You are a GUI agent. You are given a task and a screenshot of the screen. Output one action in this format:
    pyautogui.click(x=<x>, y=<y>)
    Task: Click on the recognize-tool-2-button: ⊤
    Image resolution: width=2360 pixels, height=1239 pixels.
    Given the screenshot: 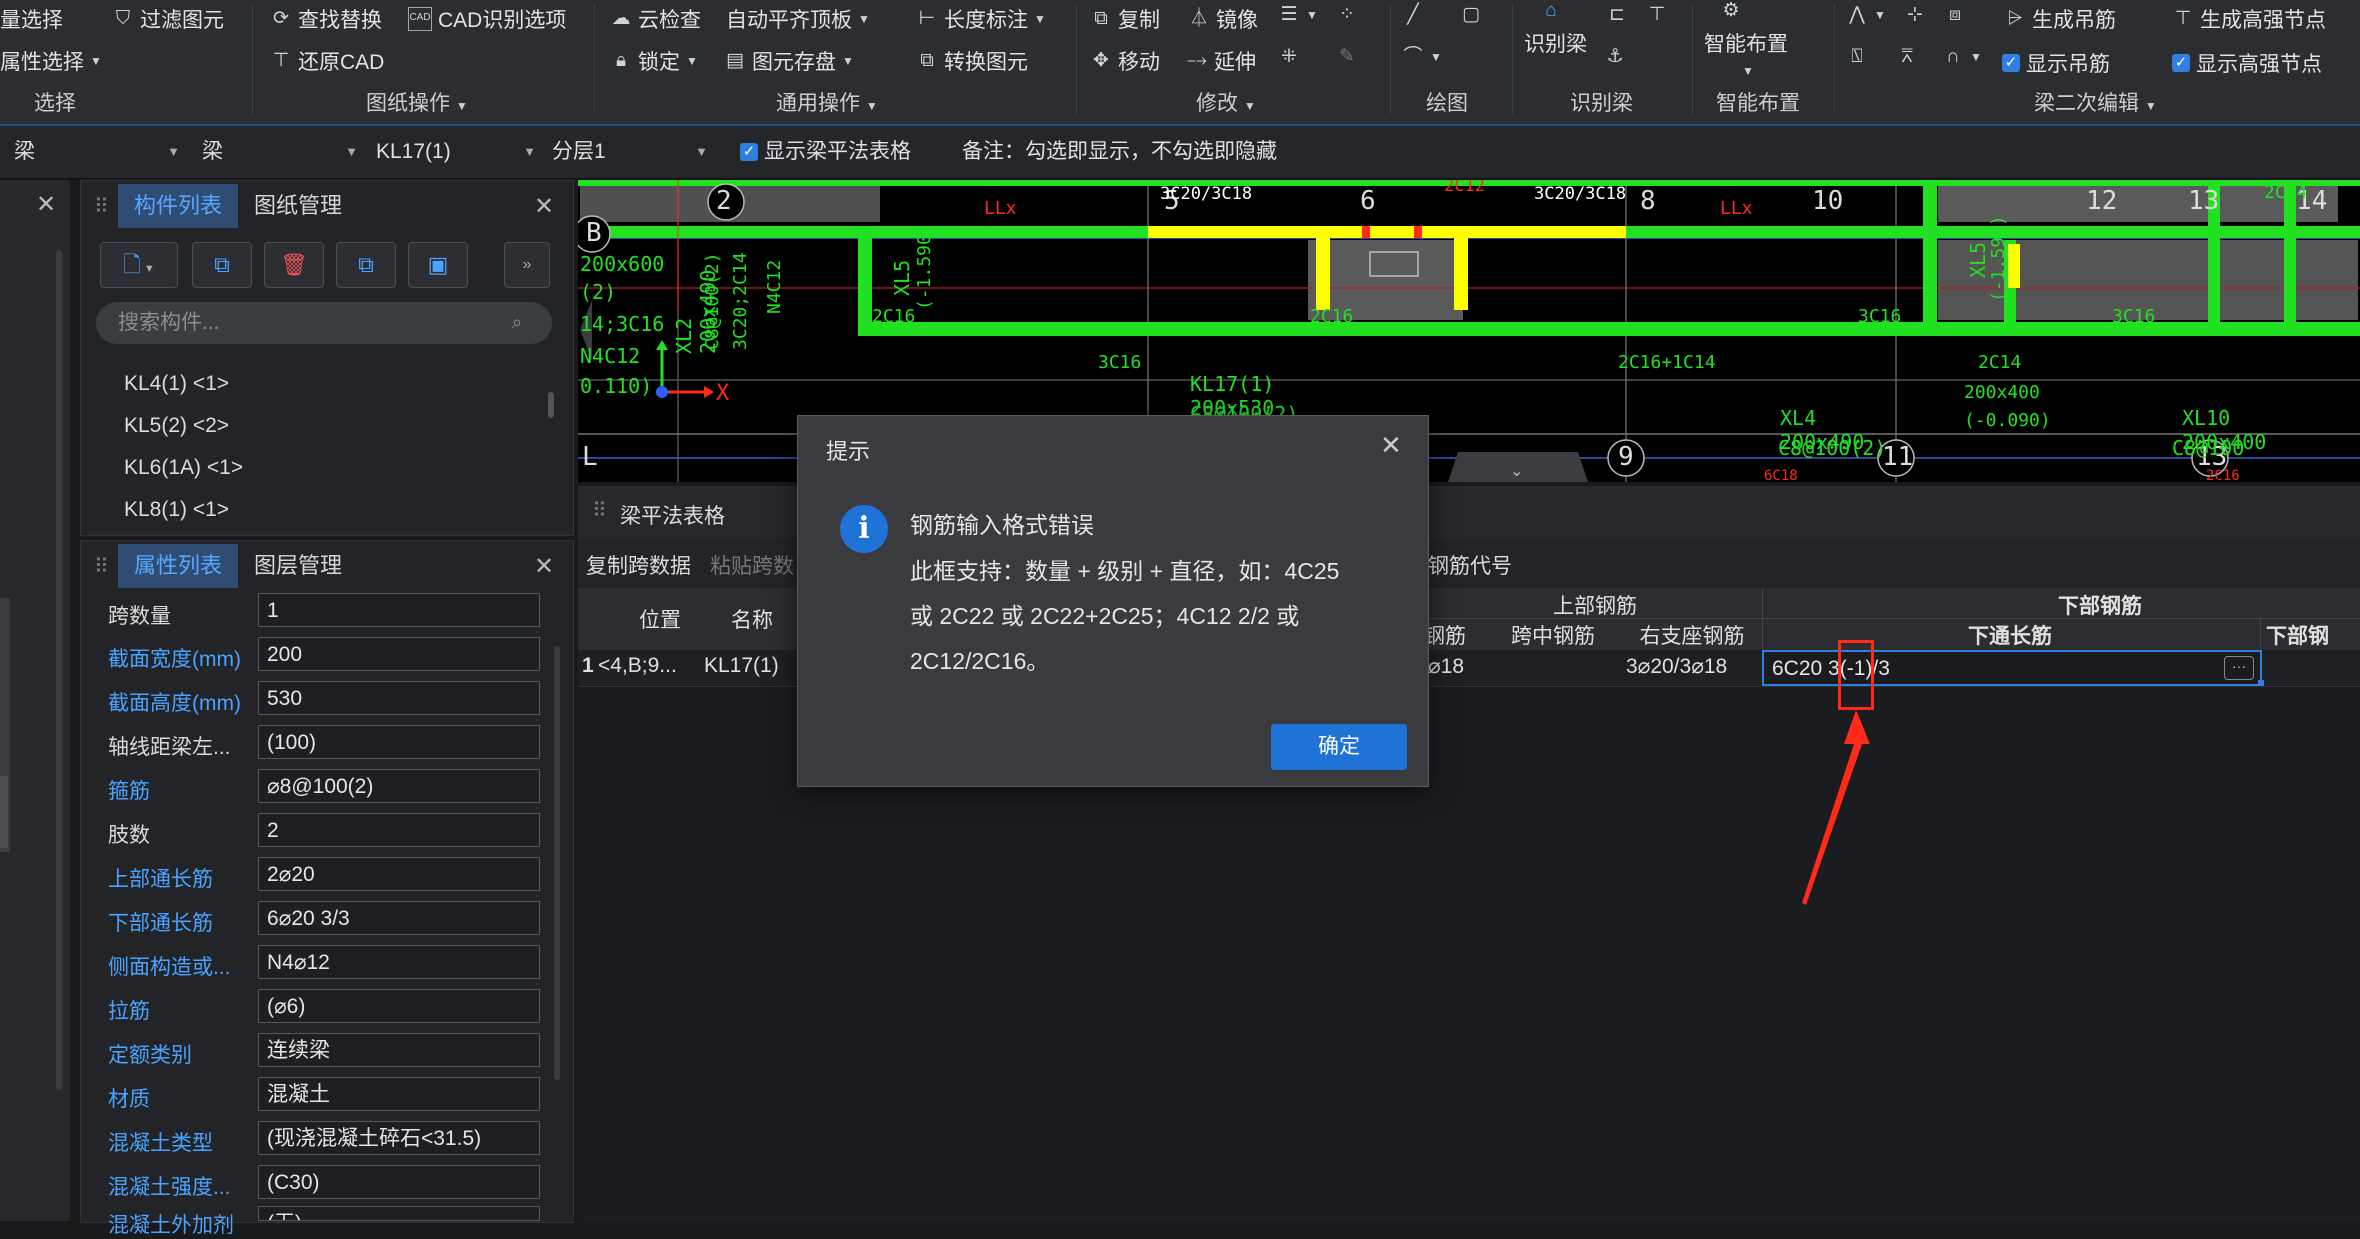 What is the action you would take?
    pyautogui.click(x=1657, y=15)
    